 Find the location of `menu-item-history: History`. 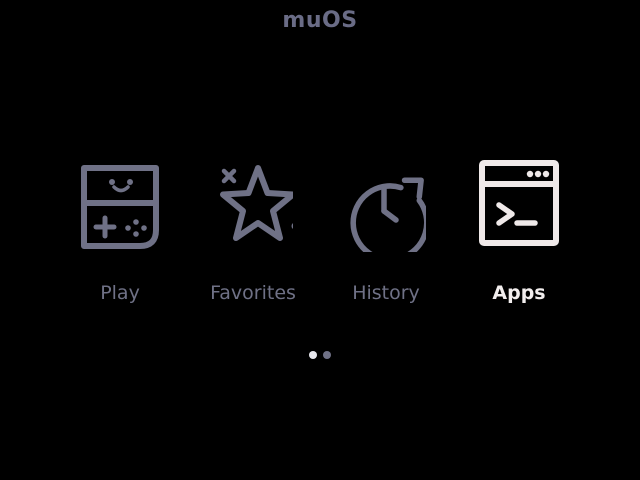

menu-item-history: History is located at coordinates (386, 236).